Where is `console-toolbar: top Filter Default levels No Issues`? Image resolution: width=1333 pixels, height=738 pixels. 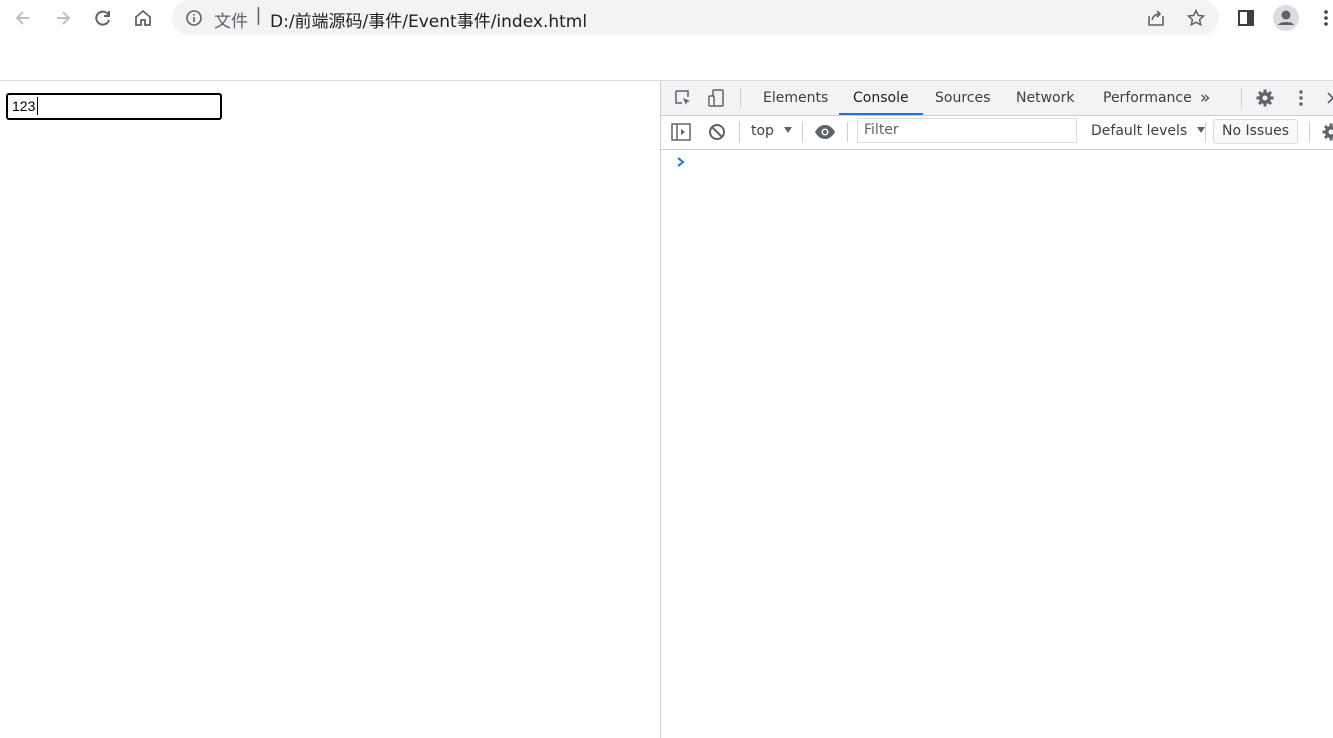
console-toolbar: top Filter Default levels No Issues is located at coordinates (997, 133).